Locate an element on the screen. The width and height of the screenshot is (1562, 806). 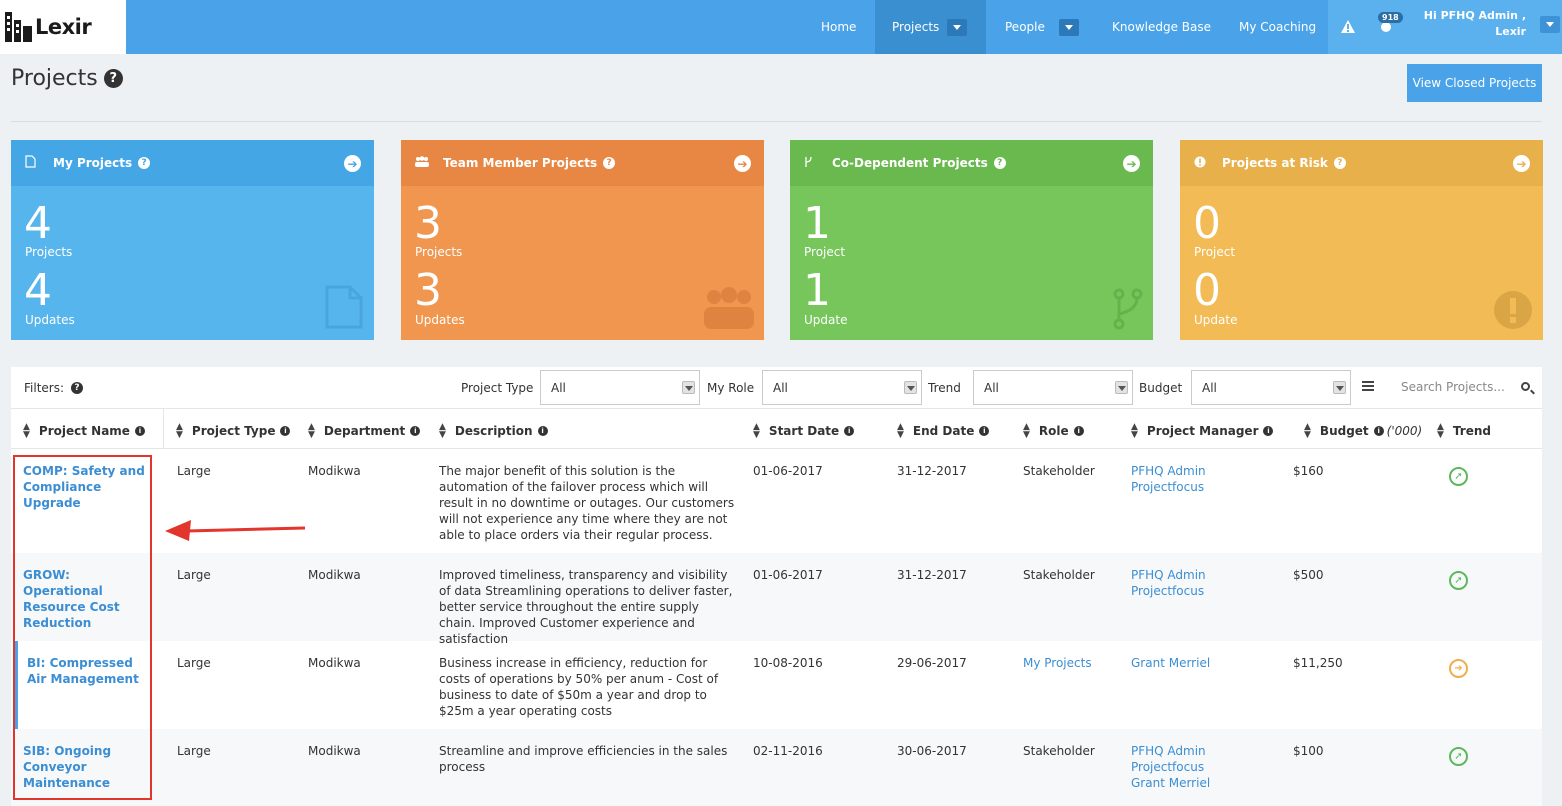
th-label: Department is located at coordinates (364, 431).